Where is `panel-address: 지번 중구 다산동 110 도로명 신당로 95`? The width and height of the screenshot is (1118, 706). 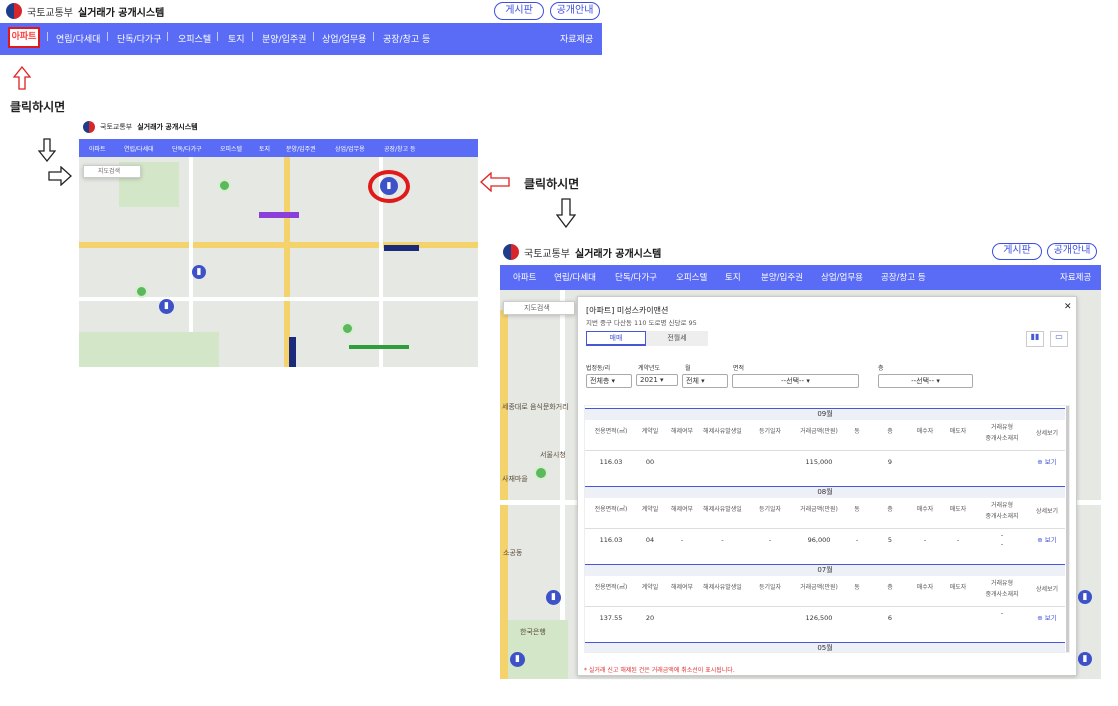 panel-address: 지번 중구 다산동 110 도로명 신당로 95 is located at coordinates (641, 323).